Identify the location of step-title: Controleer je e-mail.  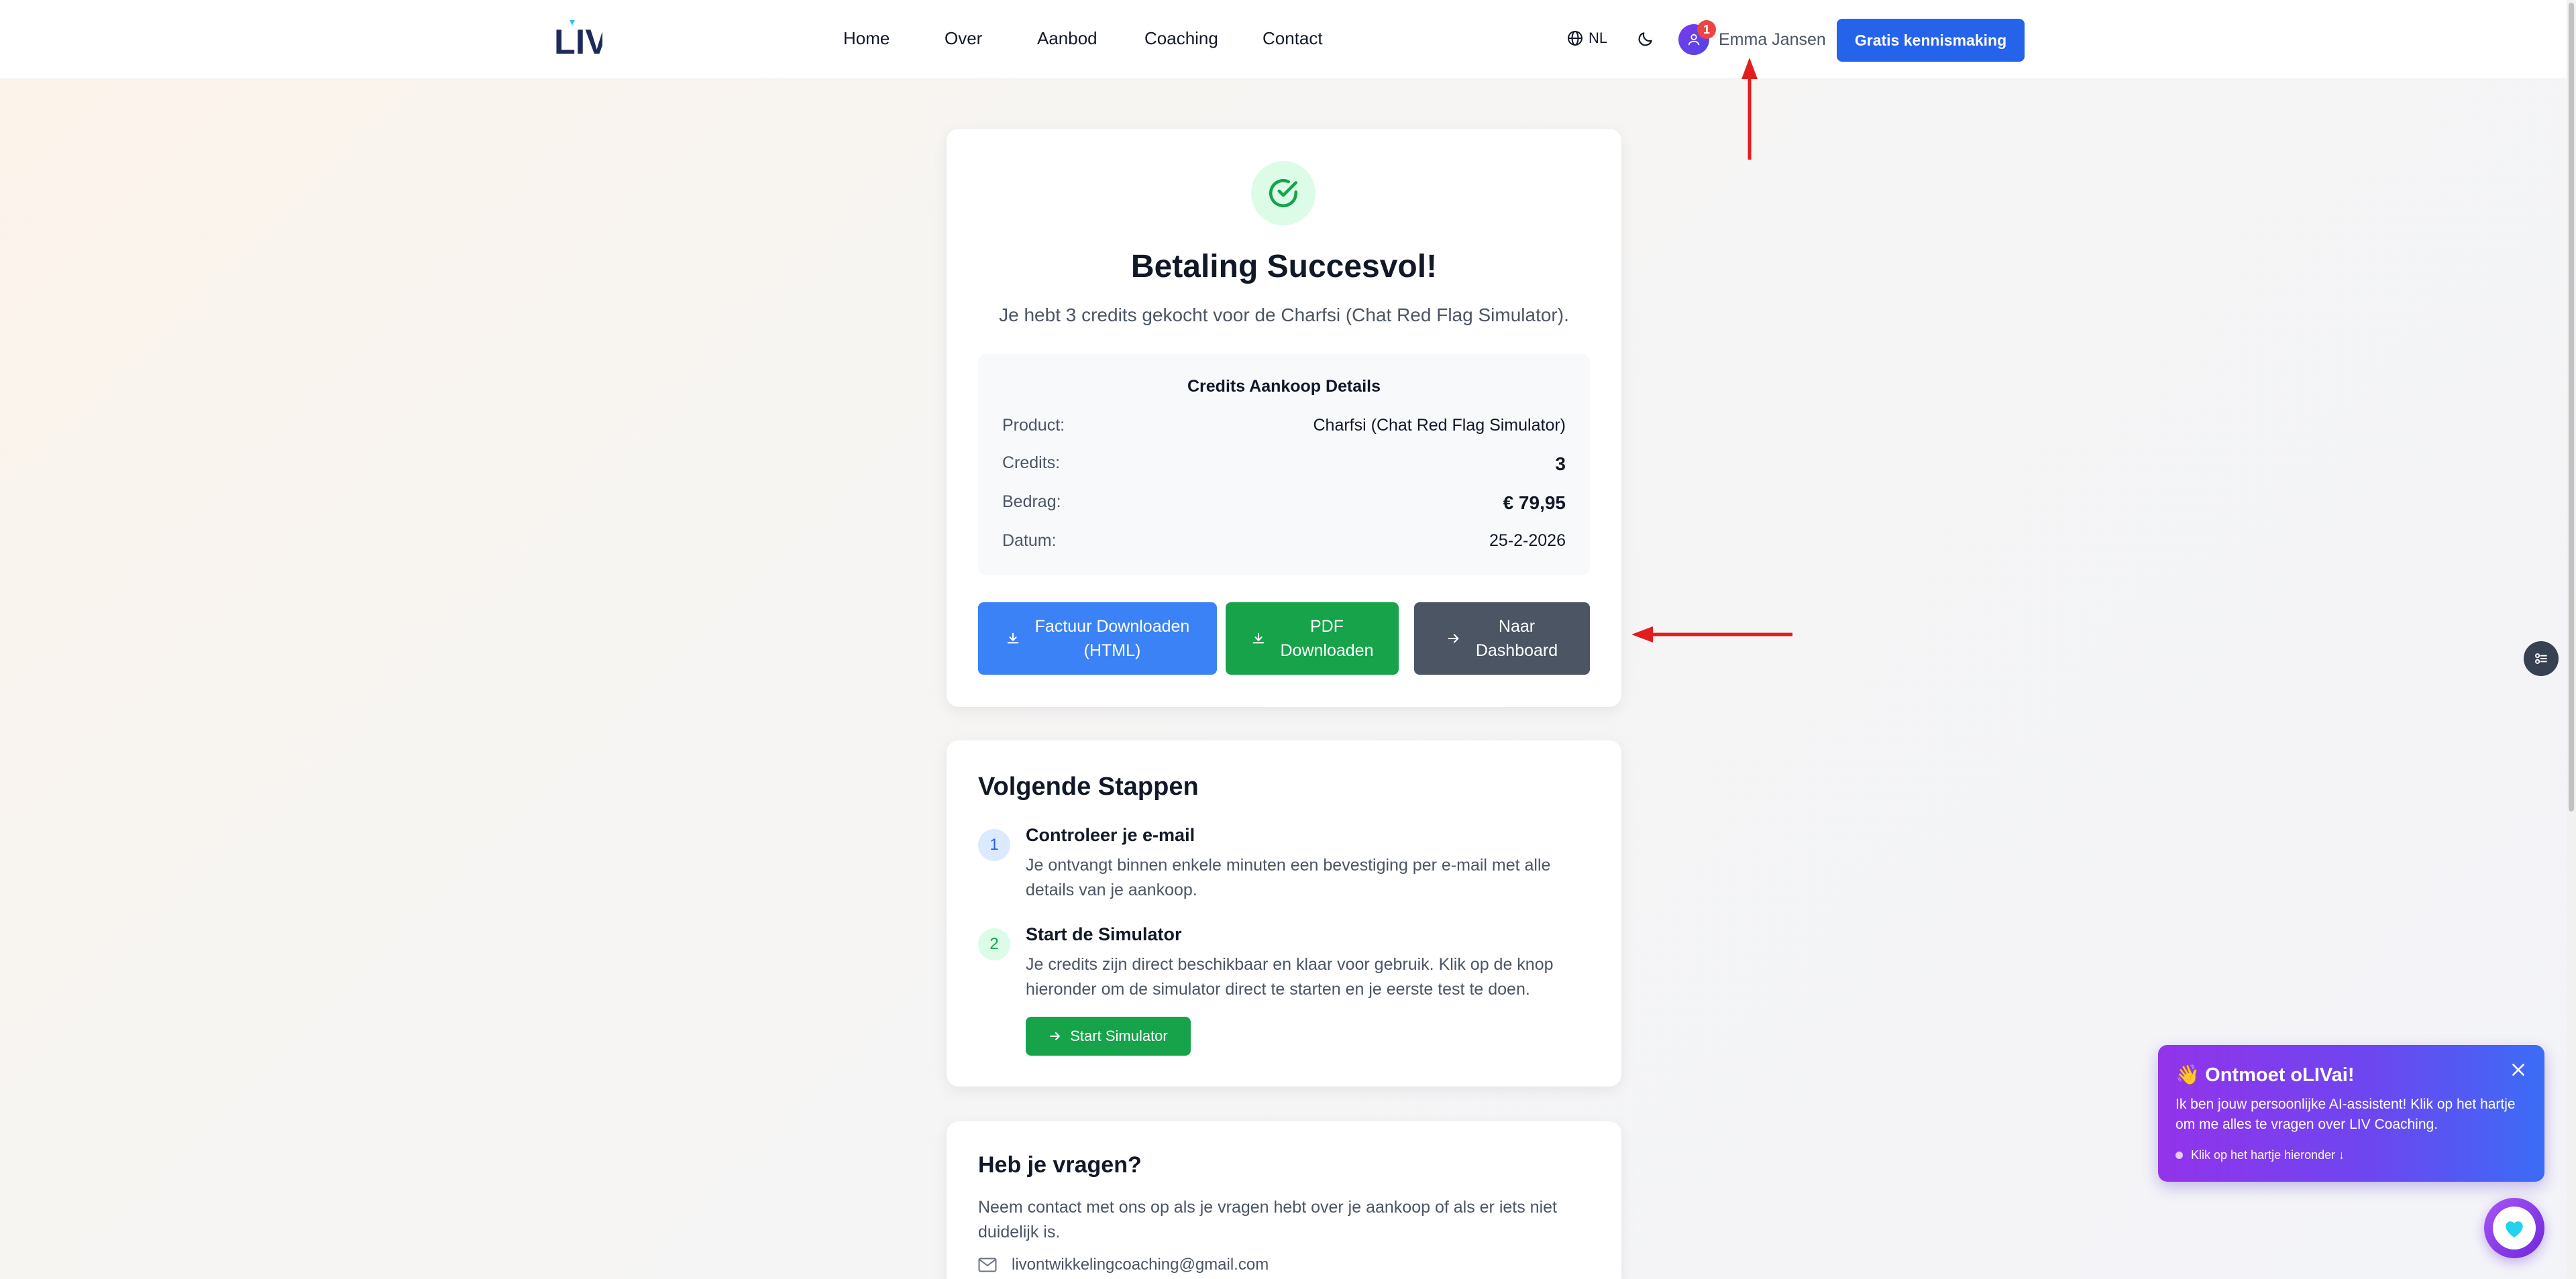
(1110, 835).